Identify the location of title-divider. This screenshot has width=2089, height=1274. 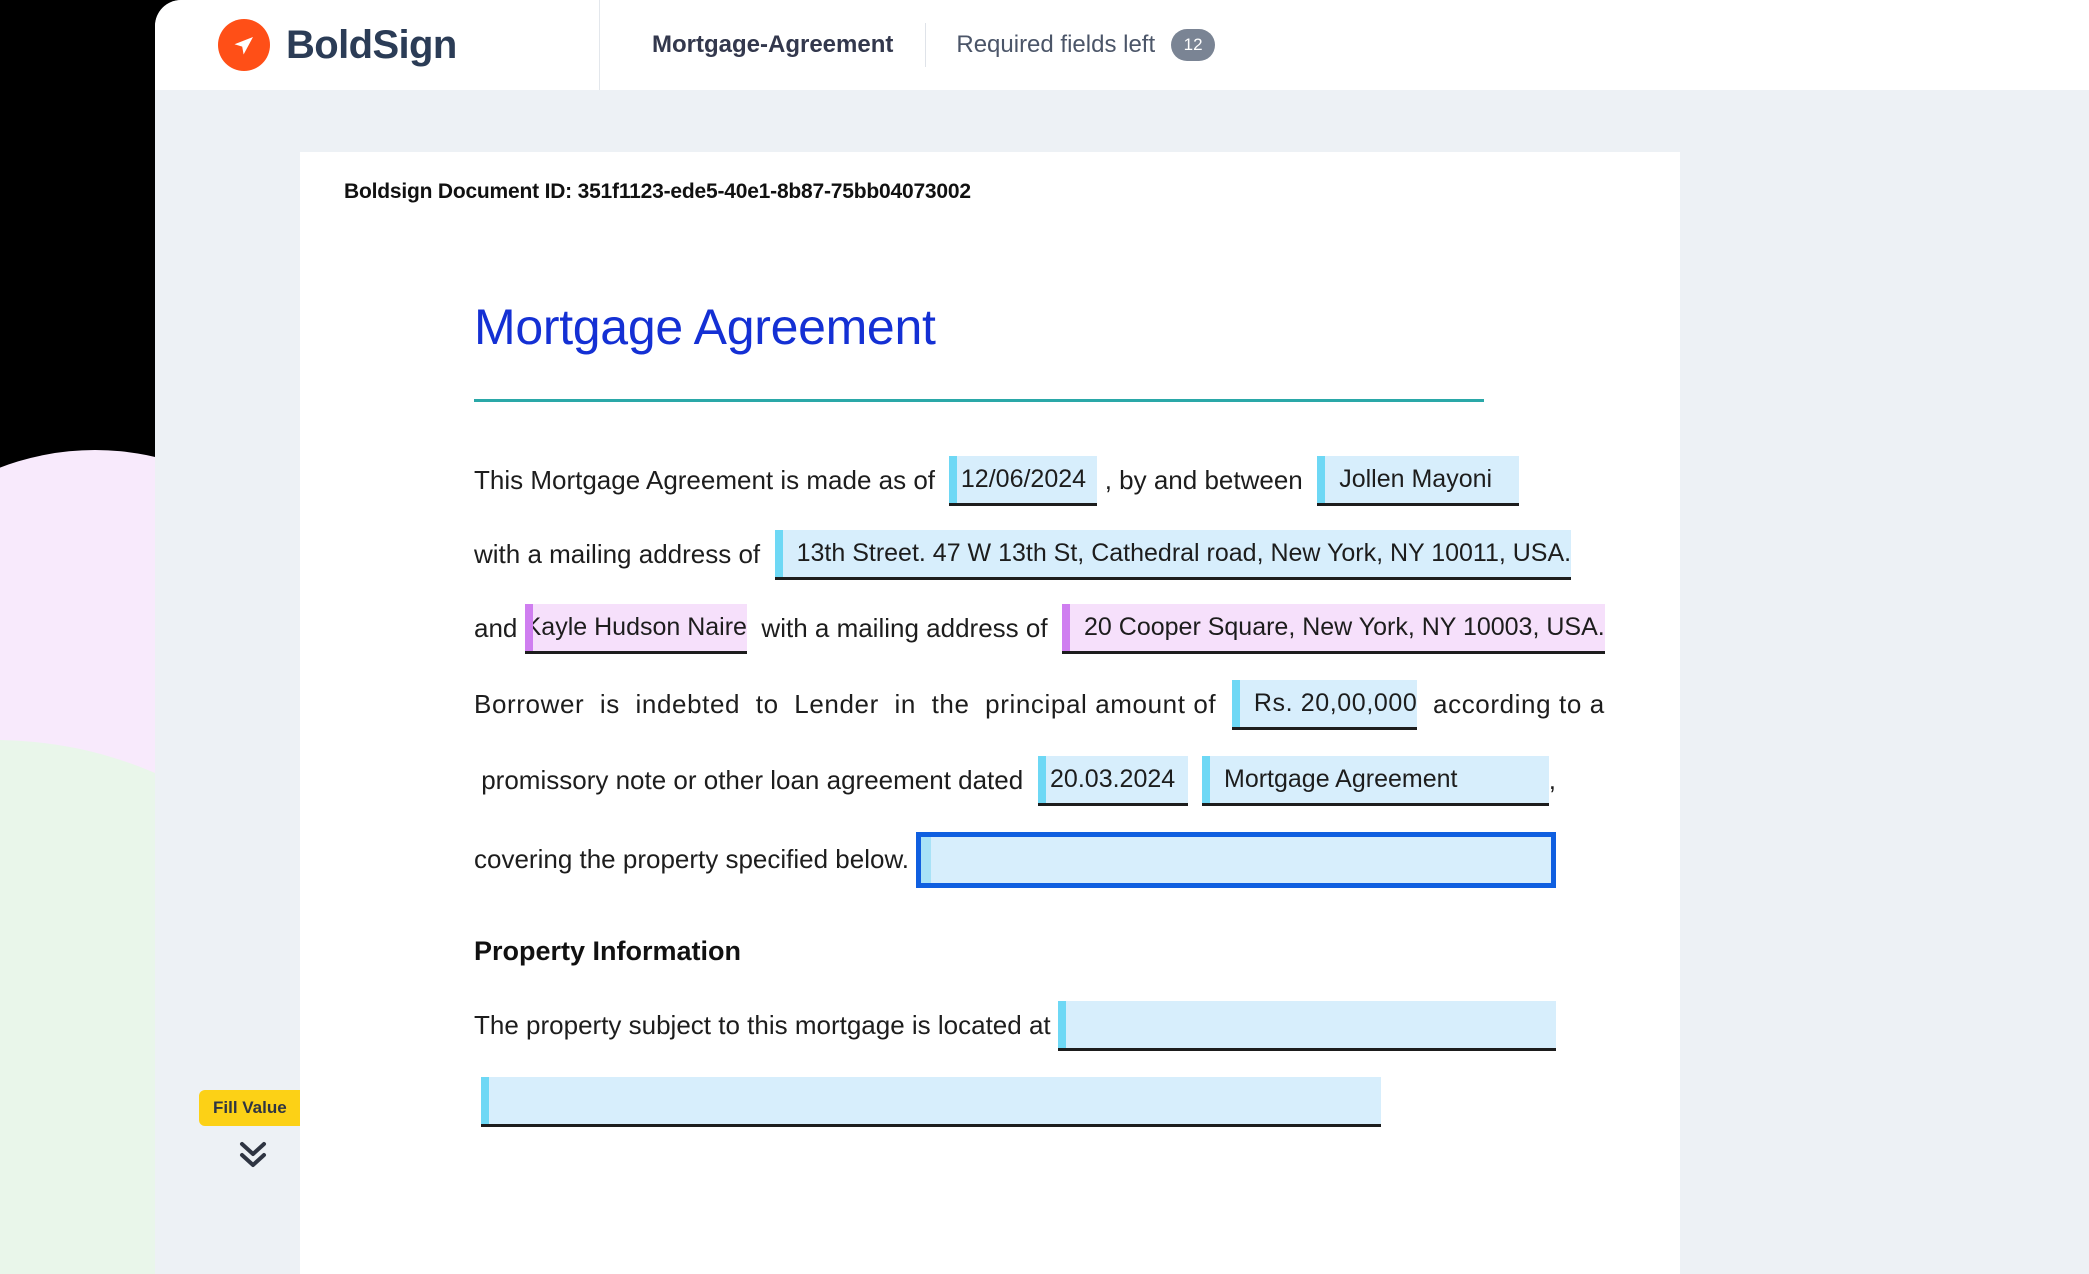
(979, 400).